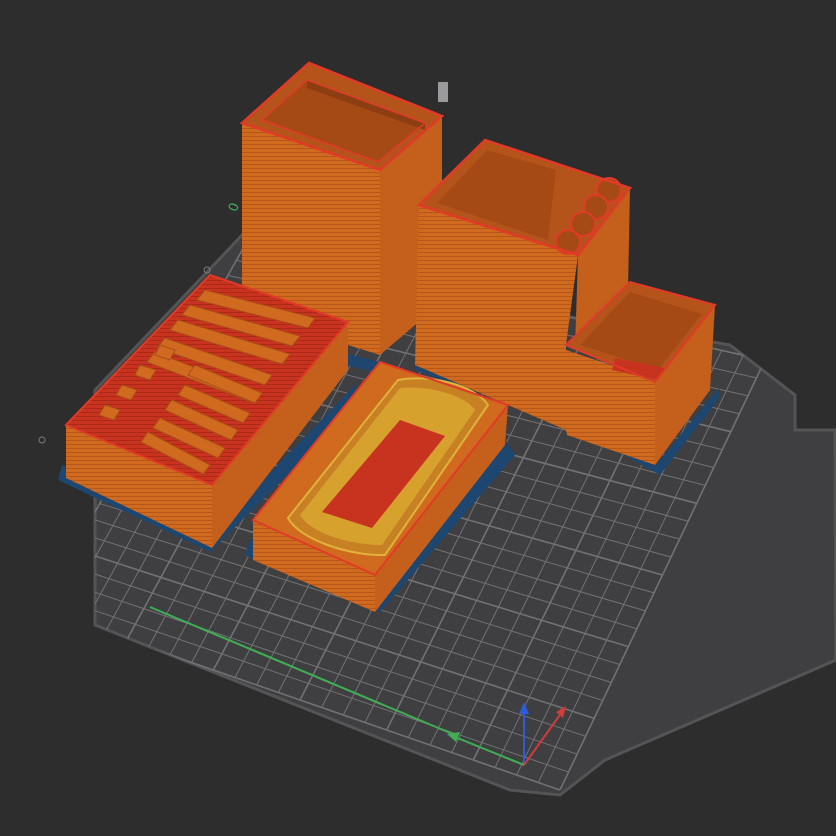  Describe the element at coordinates (42, 440) in the screenshot. I see `bed-screw-icon` at that location.